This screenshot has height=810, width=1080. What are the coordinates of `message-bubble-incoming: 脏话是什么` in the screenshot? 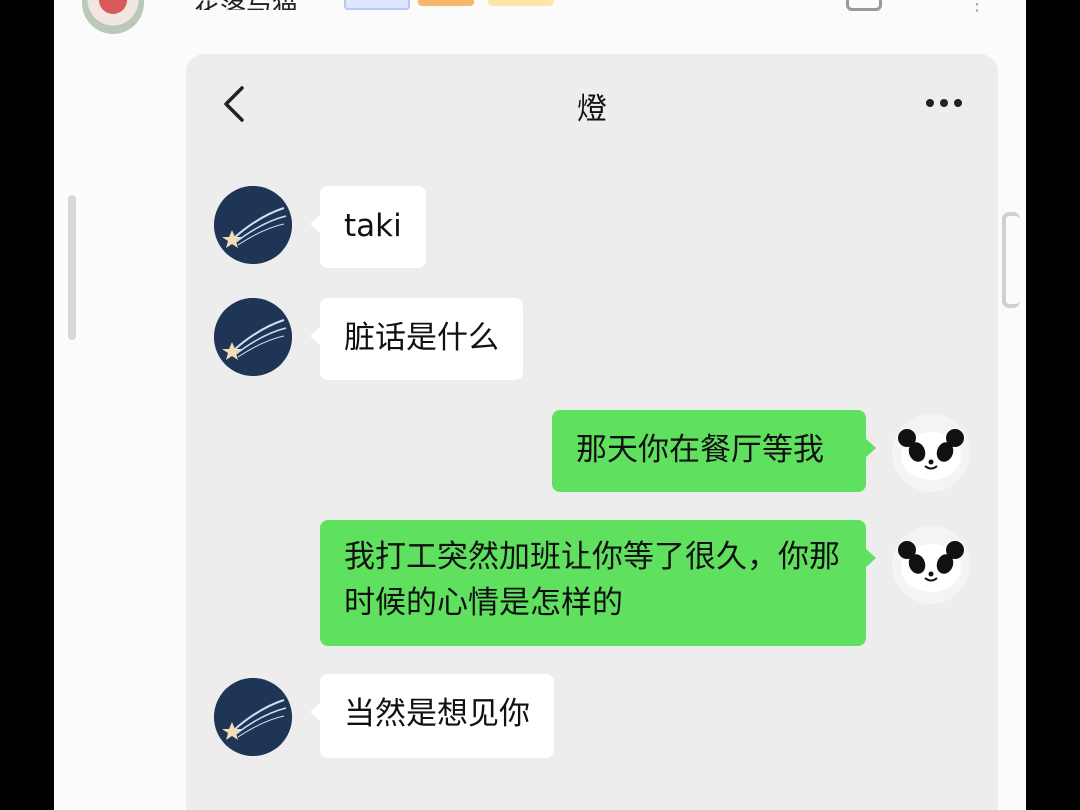 It's located at (416, 339).